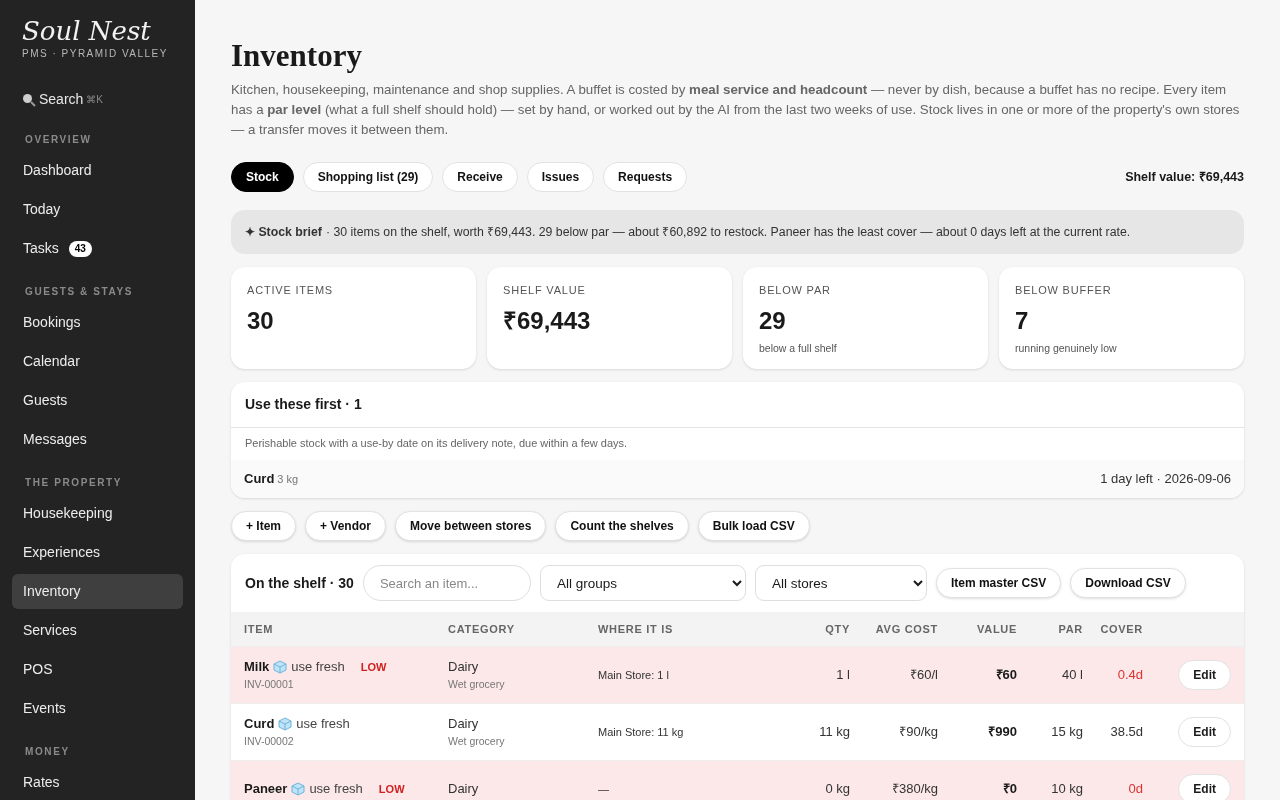 The height and width of the screenshot is (800, 1280). Describe the element at coordinates (299, 583) in the screenshot. I see `shelf-title: On the shelf · 30` at that location.